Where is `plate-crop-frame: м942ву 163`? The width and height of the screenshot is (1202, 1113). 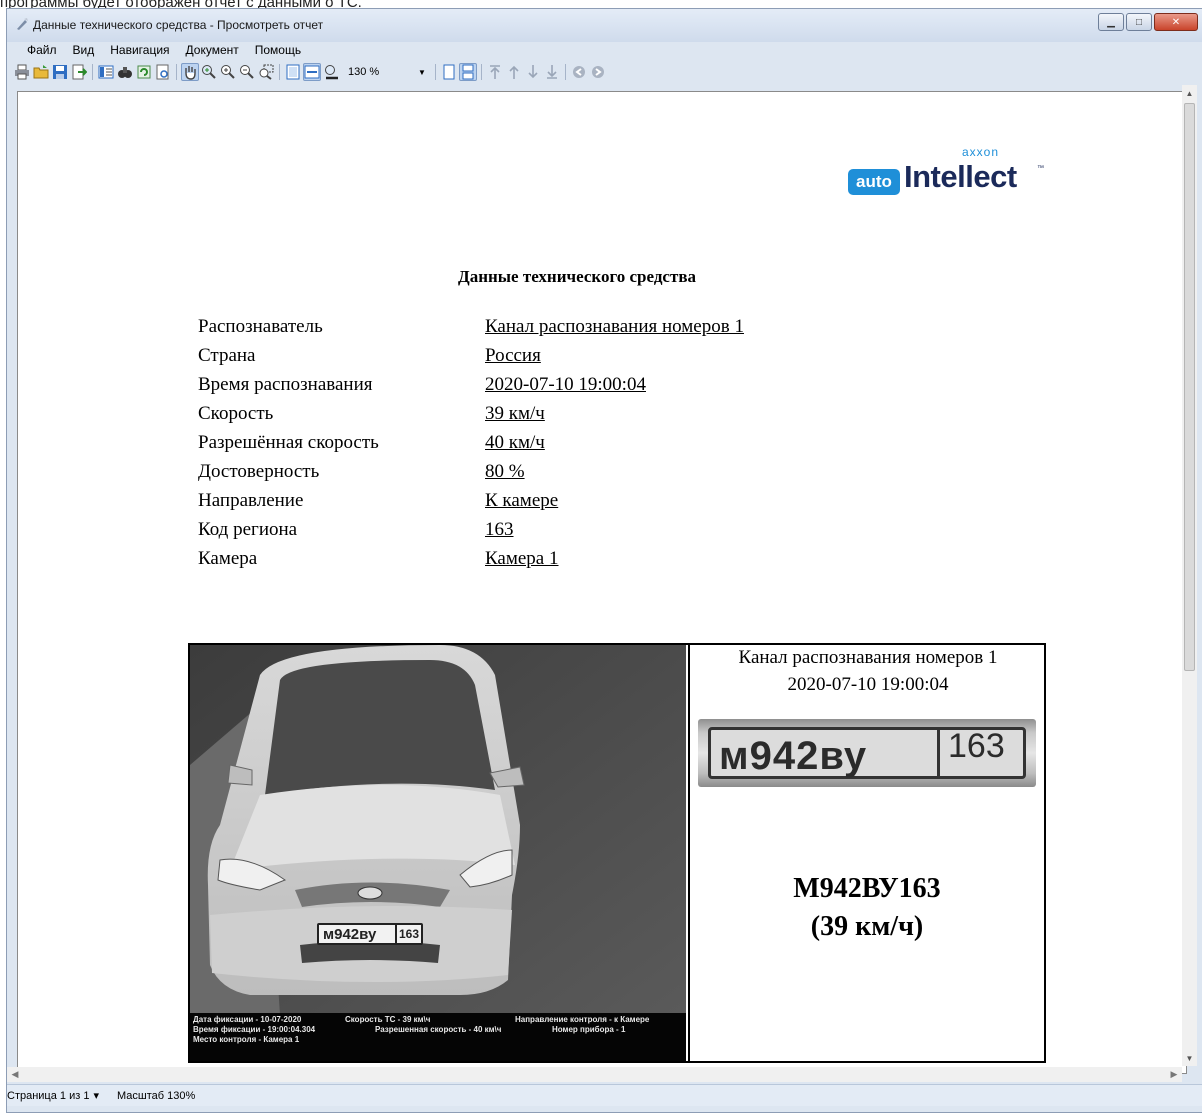 plate-crop-frame: м942ву 163 is located at coordinates (867, 753).